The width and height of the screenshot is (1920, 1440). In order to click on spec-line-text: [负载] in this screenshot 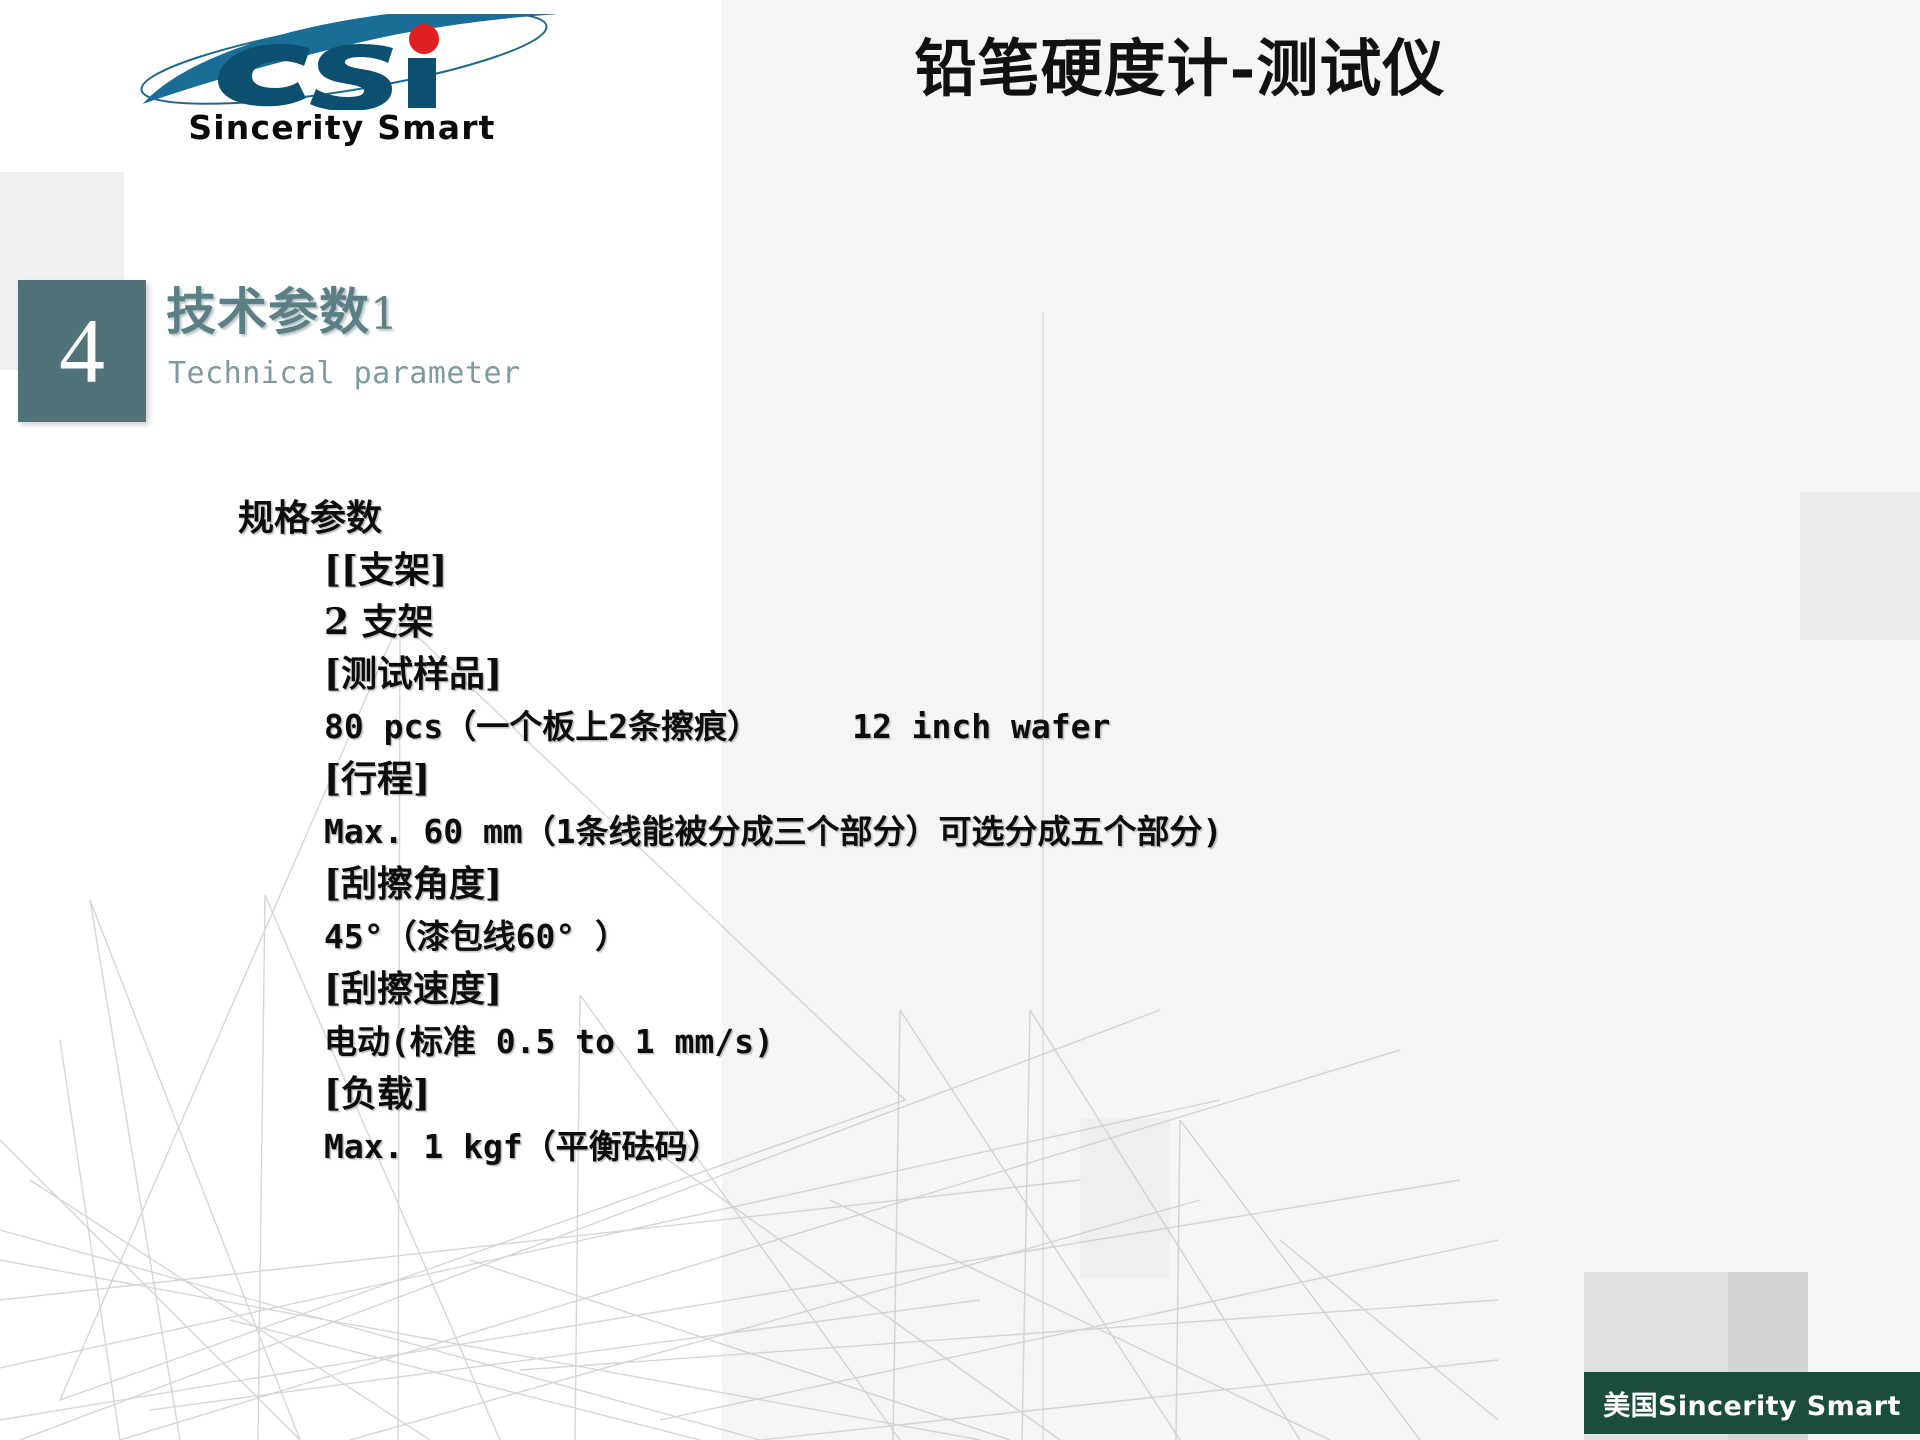, I will do `click(377, 1094)`.